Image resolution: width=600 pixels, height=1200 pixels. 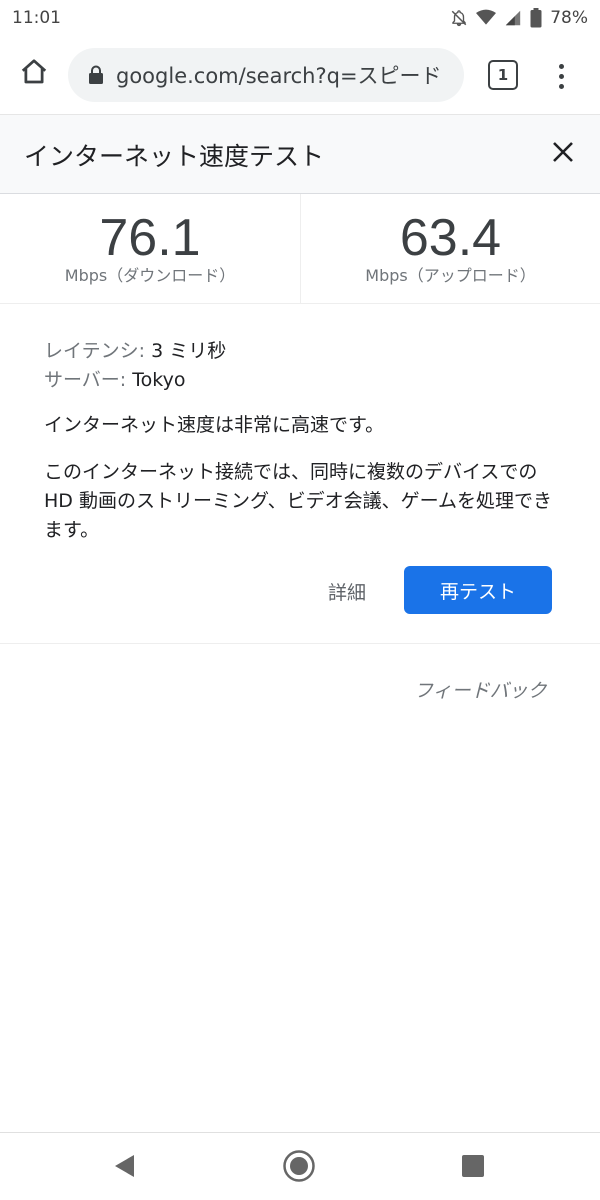 I want to click on home-button, so click(x=34, y=74).